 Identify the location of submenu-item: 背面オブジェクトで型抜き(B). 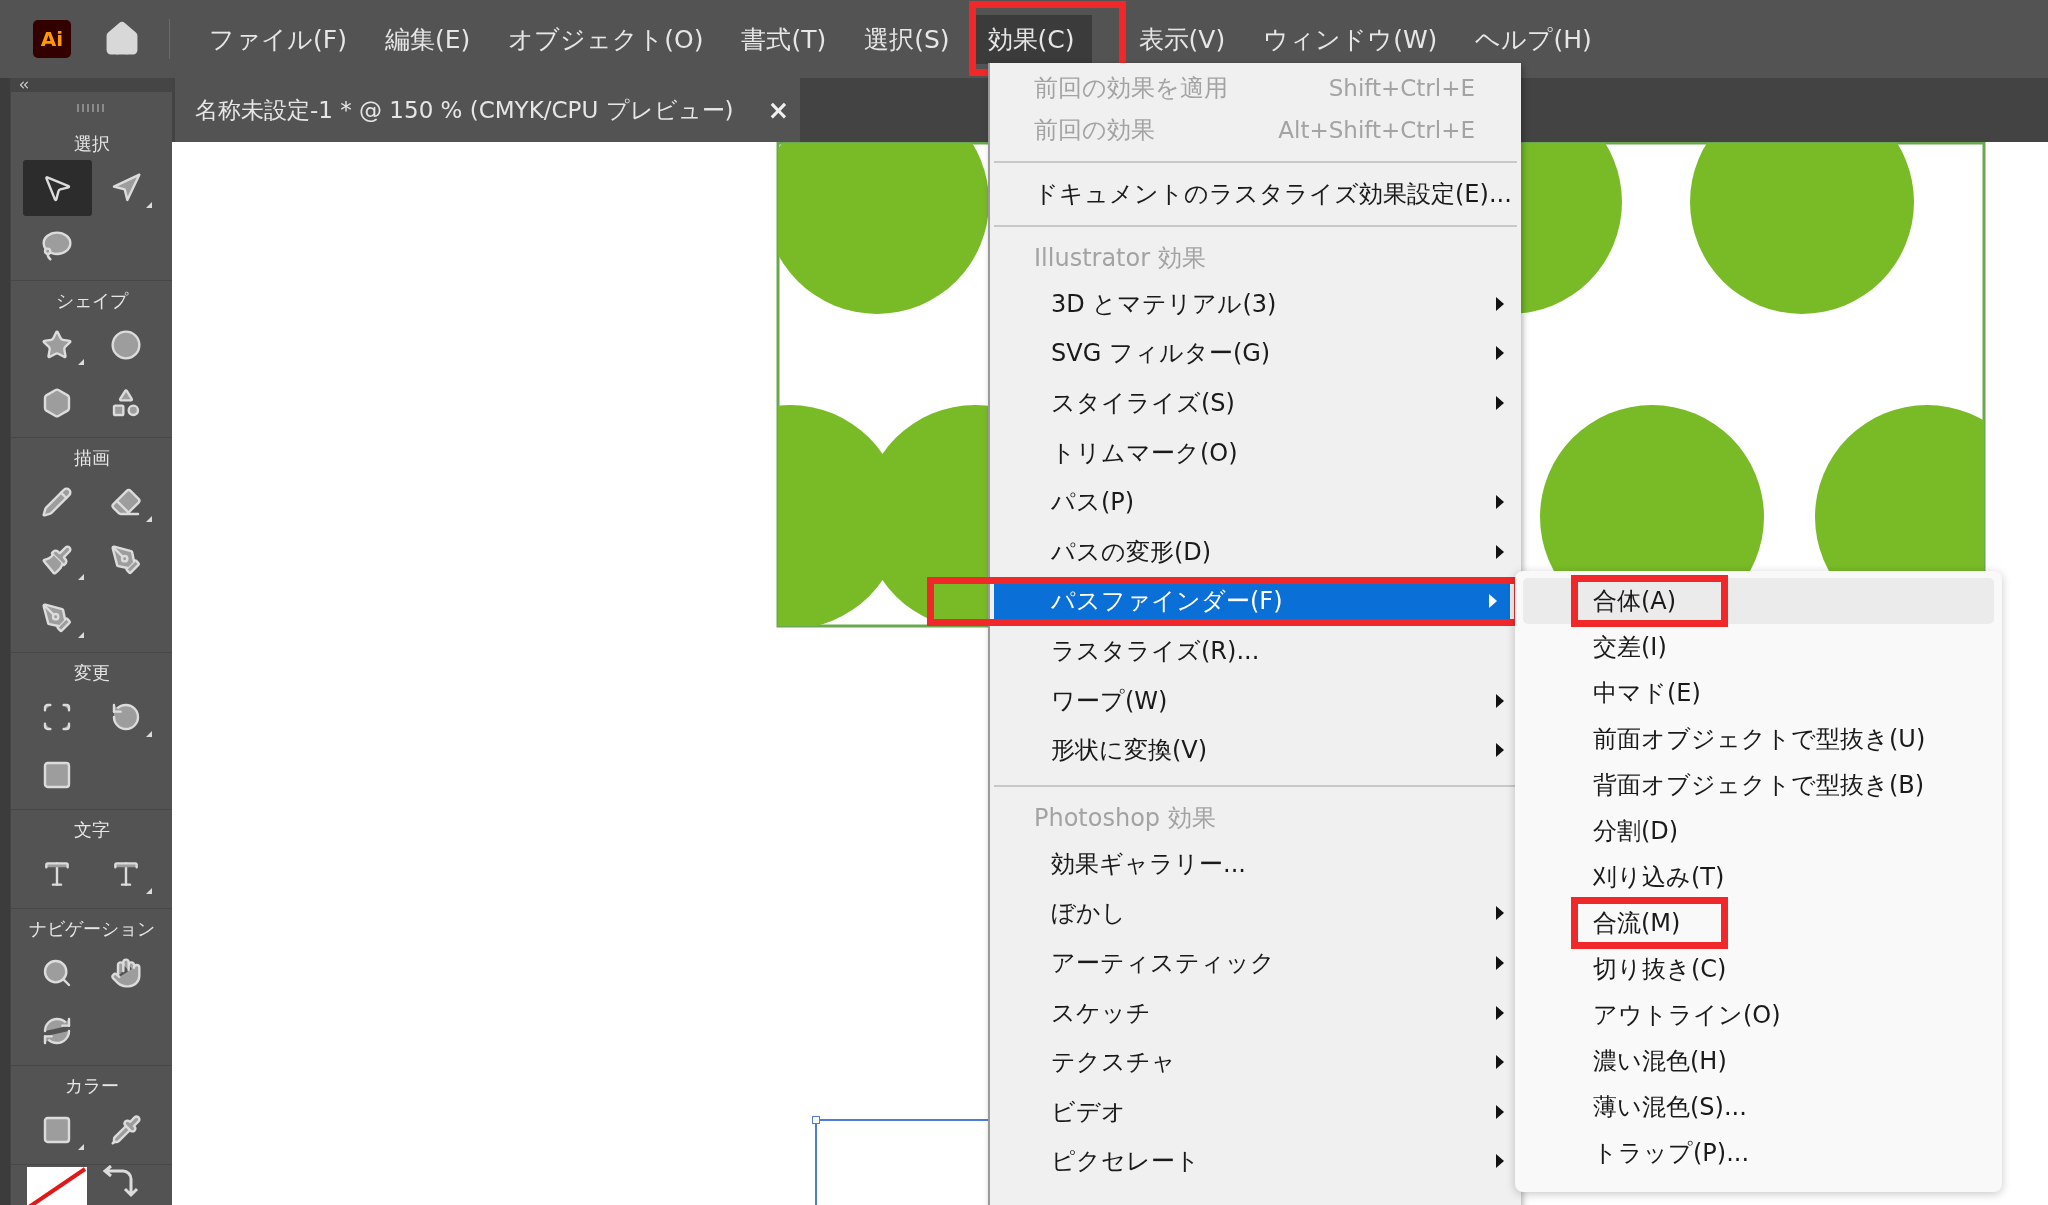
(1758, 785).